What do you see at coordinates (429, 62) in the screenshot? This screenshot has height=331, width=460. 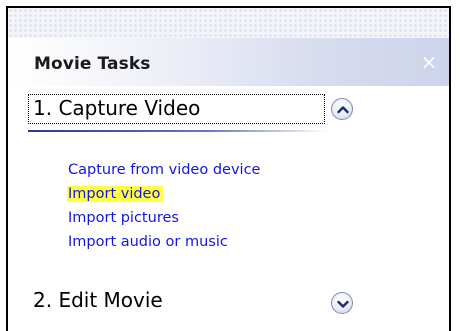 I see `close-icon: ×` at bounding box center [429, 62].